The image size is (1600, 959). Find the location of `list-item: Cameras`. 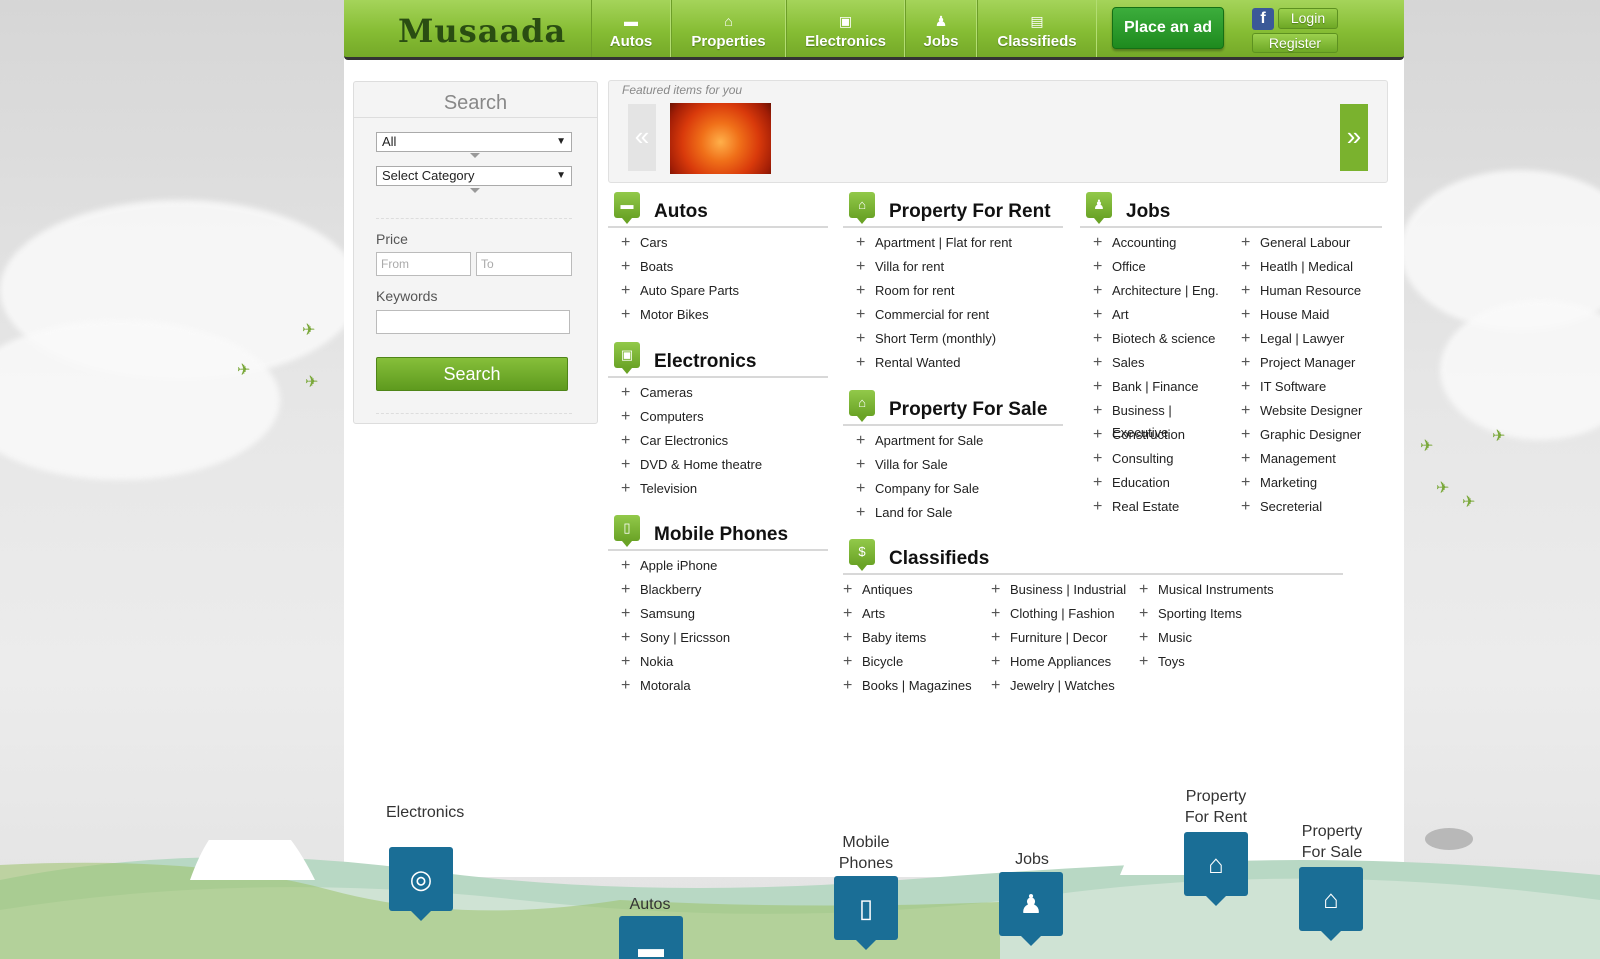

list-item: Cameras is located at coordinates (718, 394).